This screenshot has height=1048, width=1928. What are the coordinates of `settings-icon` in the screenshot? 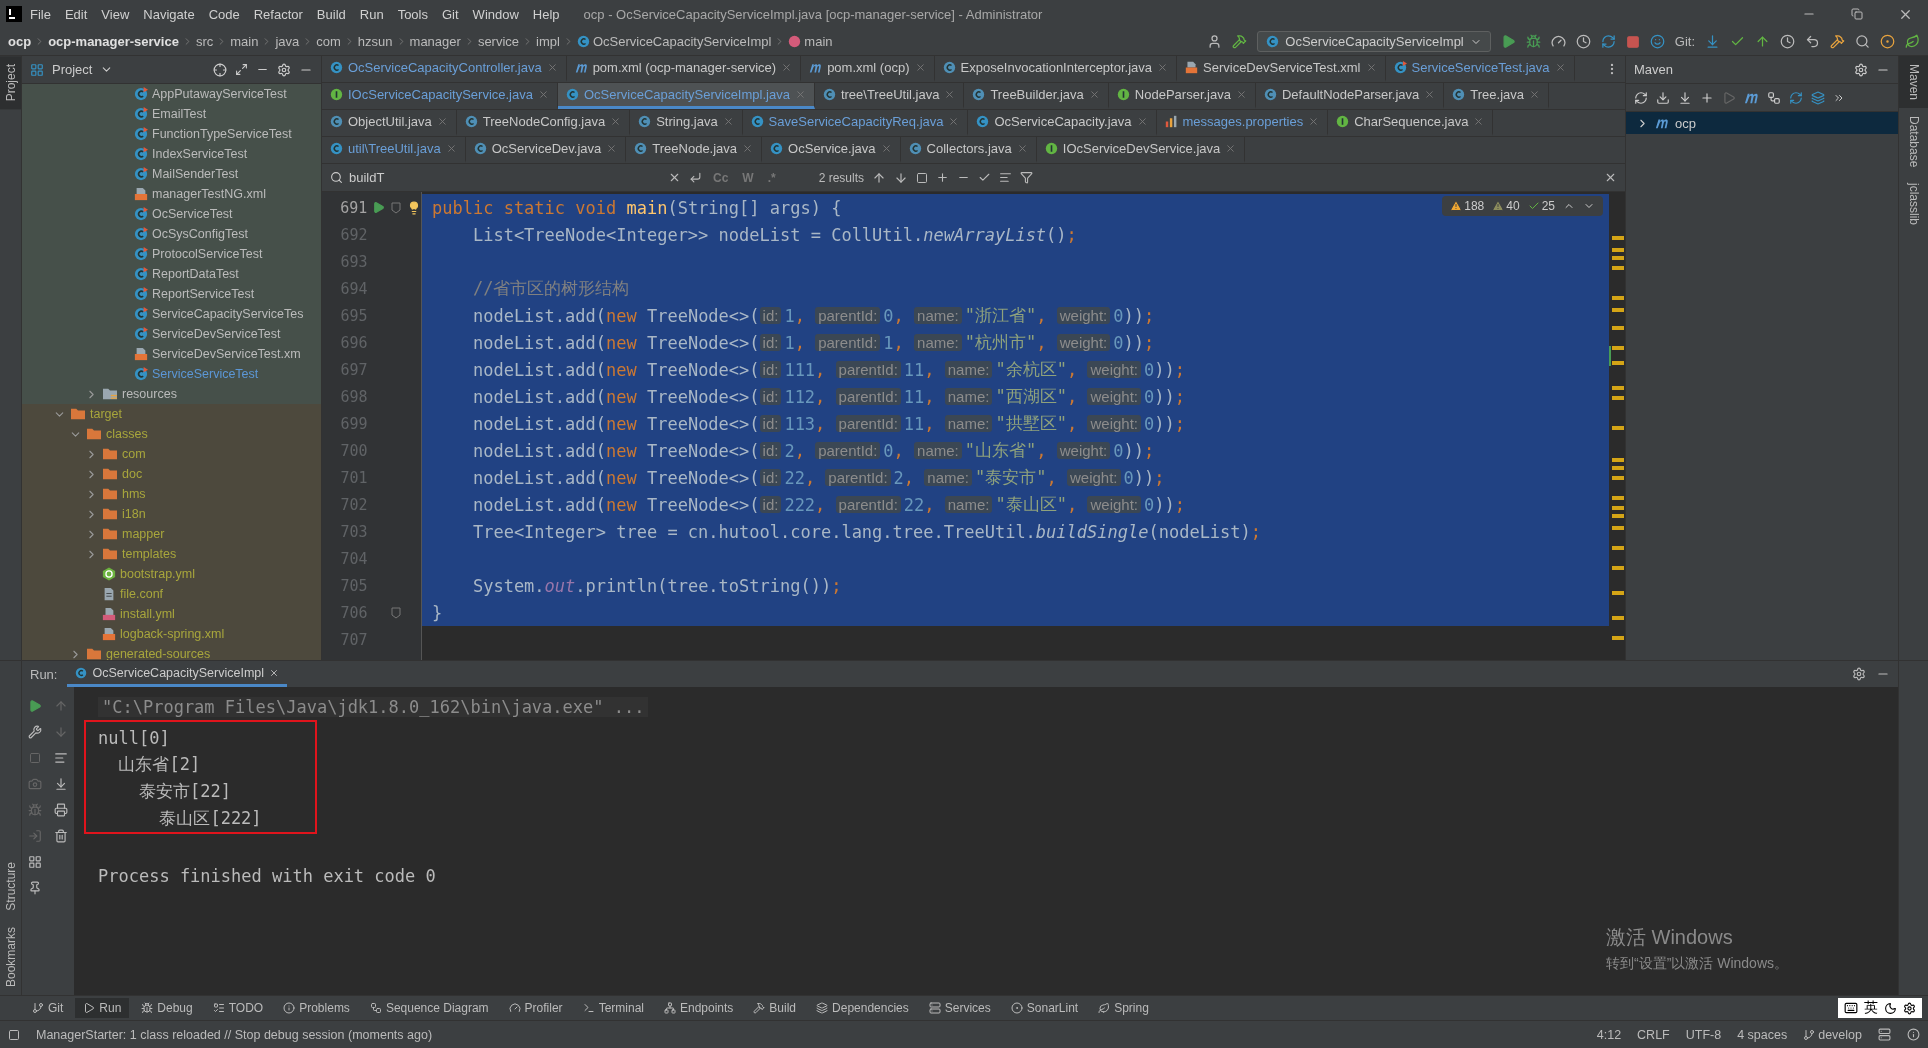 It's located at (1859, 674).